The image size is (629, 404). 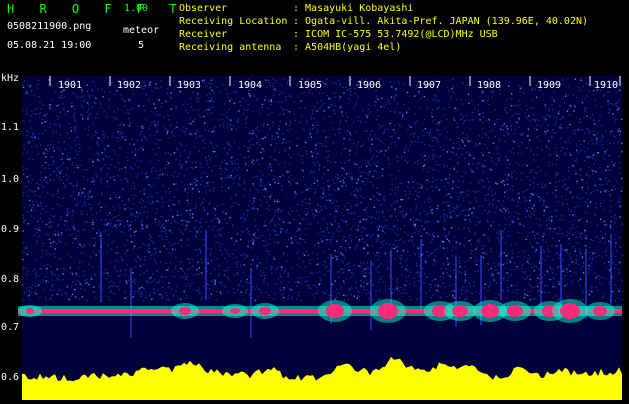 What do you see at coordinates (10, 127) in the screenshot?
I see `y-tick-label: 1.1` at bounding box center [10, 127].